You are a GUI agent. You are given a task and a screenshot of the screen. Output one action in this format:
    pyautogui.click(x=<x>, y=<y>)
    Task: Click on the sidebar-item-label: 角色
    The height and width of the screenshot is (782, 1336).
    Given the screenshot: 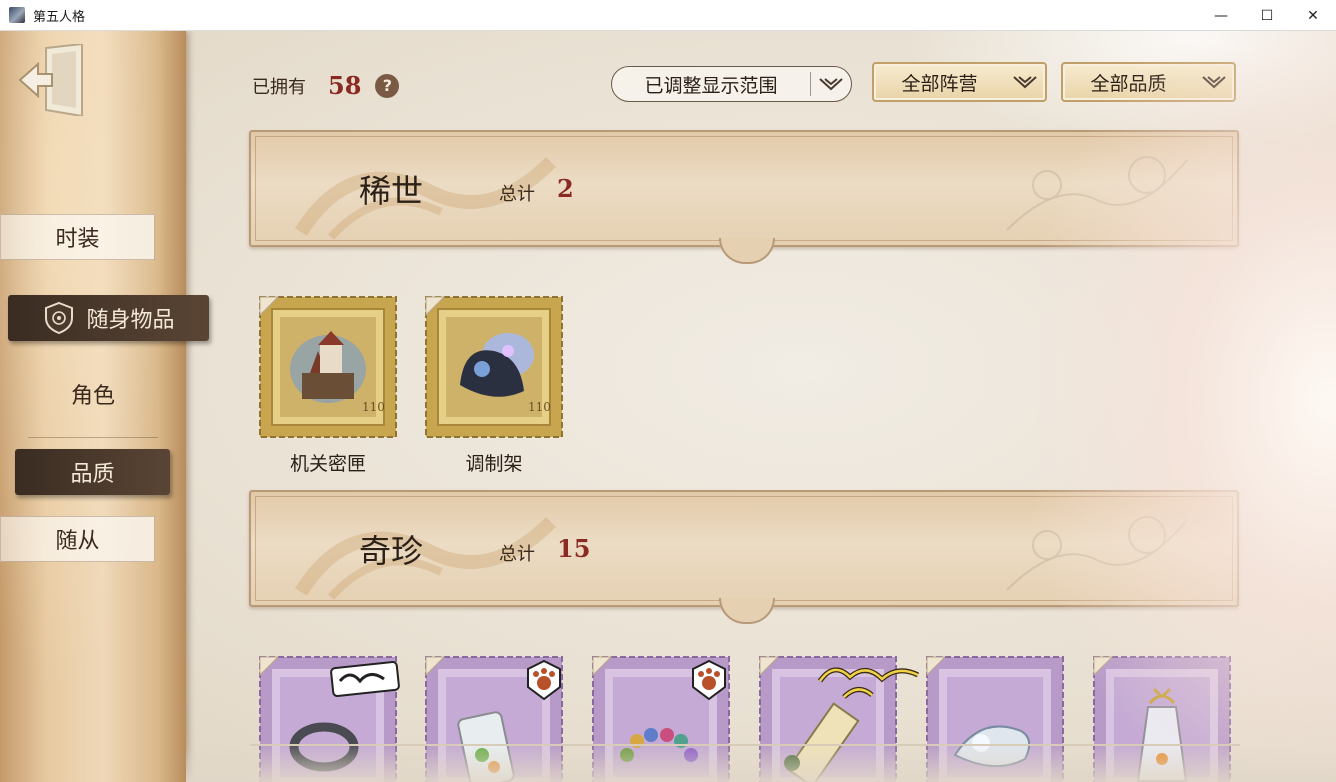 What is the action you would take?
    pyautogui.click(x=92, y=396)
    